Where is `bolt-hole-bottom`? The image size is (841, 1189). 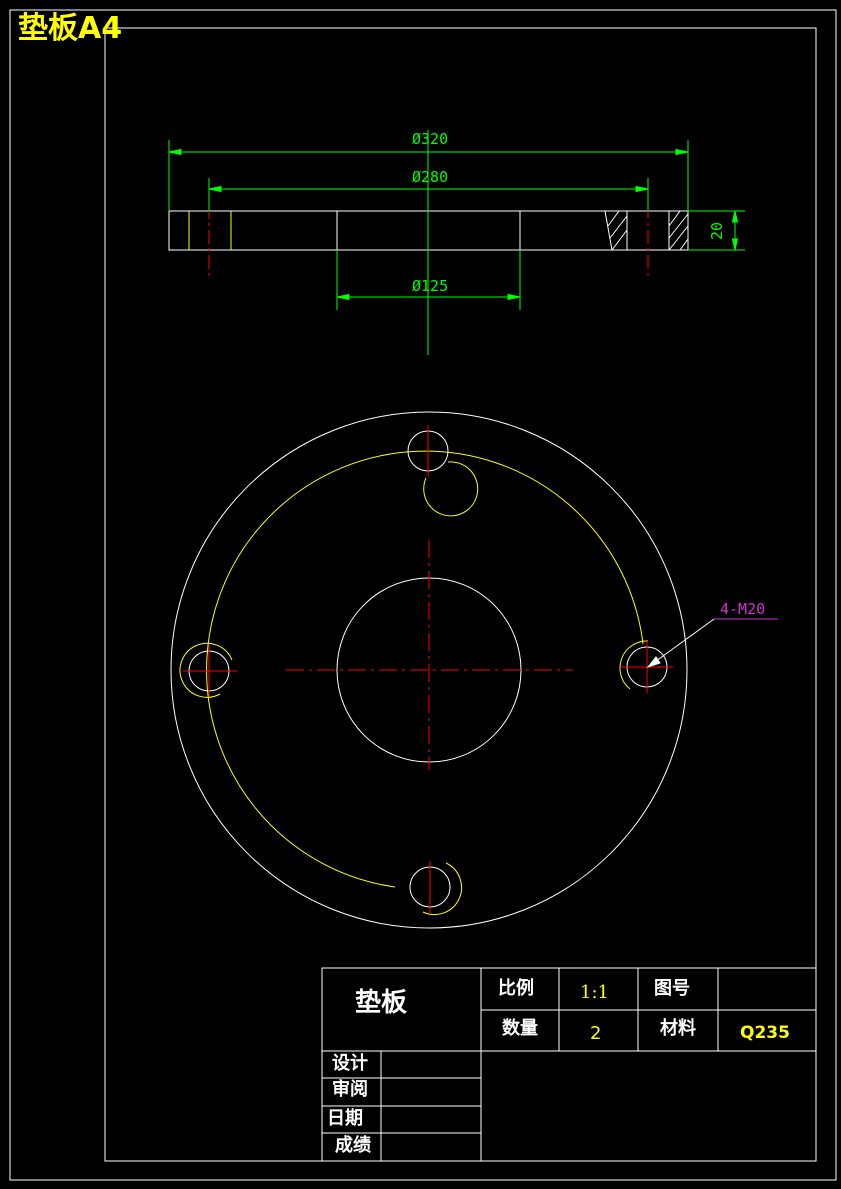 bolt-hole-bottom is located at coordinates (436, 889).